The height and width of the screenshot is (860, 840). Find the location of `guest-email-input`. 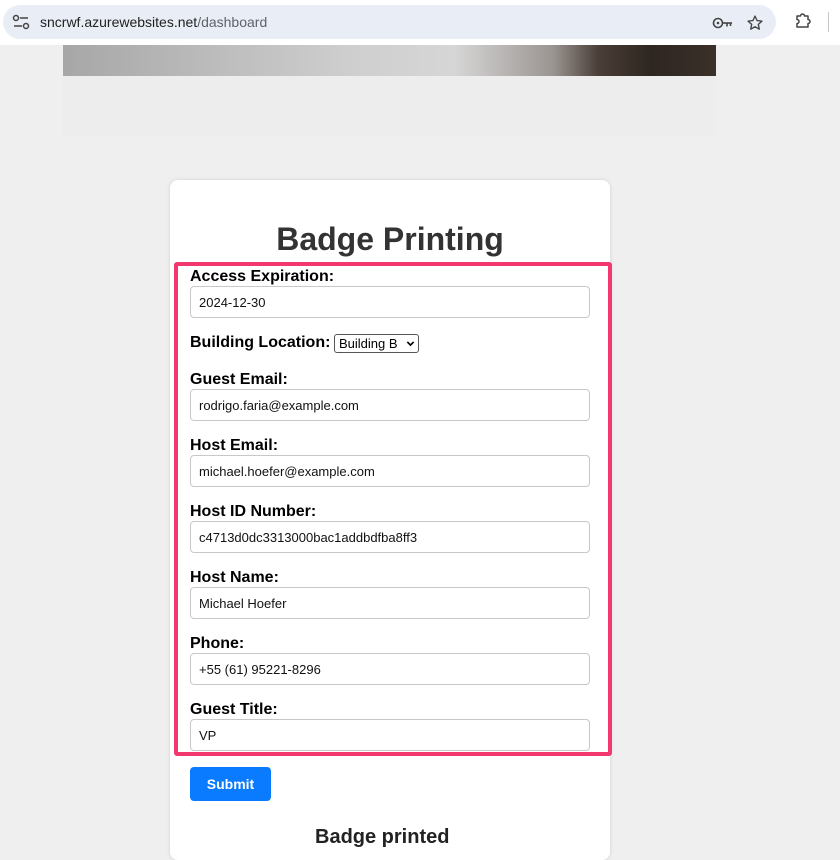

guest-email-input is located at coordinates (390, 405).